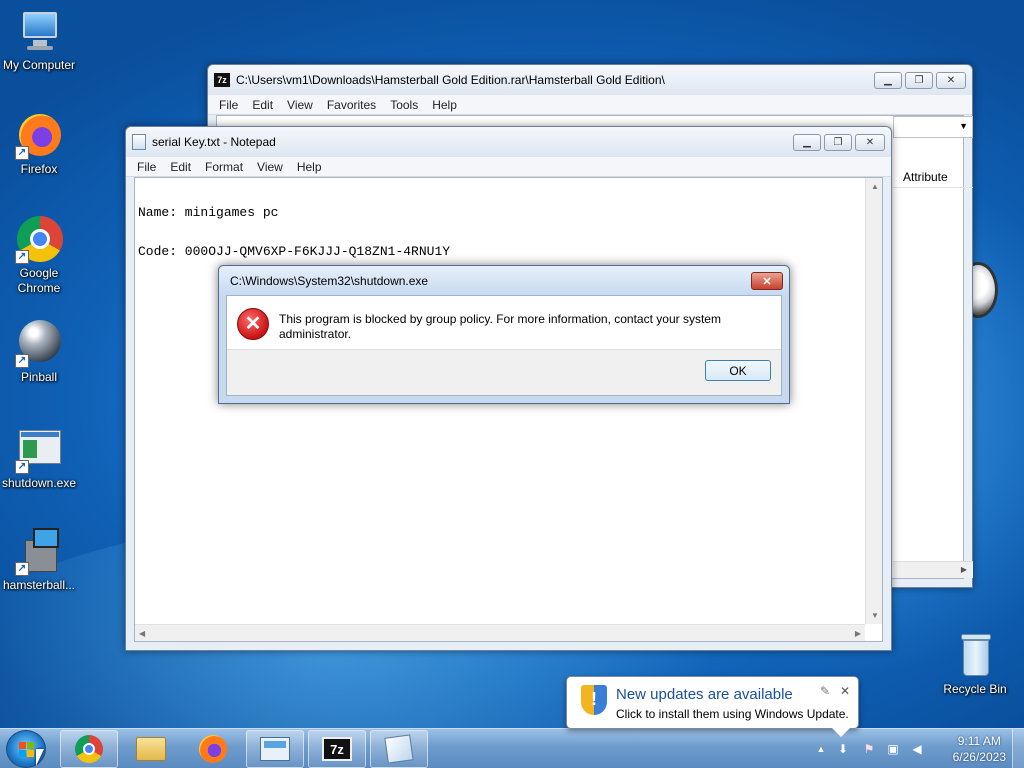 The image size is (1024, 768). I want to click on desktop-icon-chrome: ↗ Google Chrome, so click(39, 256).